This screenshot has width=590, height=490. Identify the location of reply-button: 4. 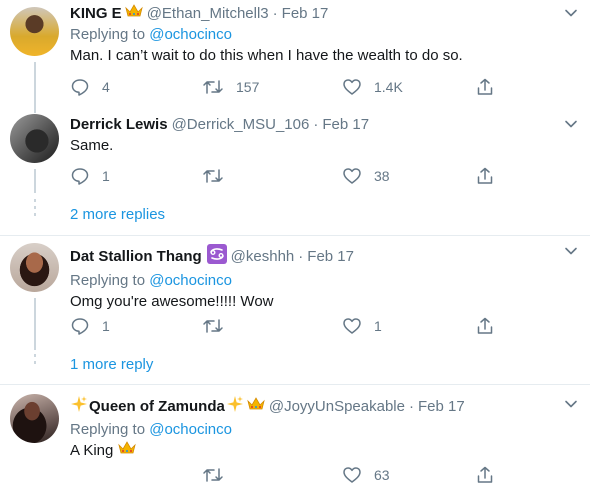
(90, 87).